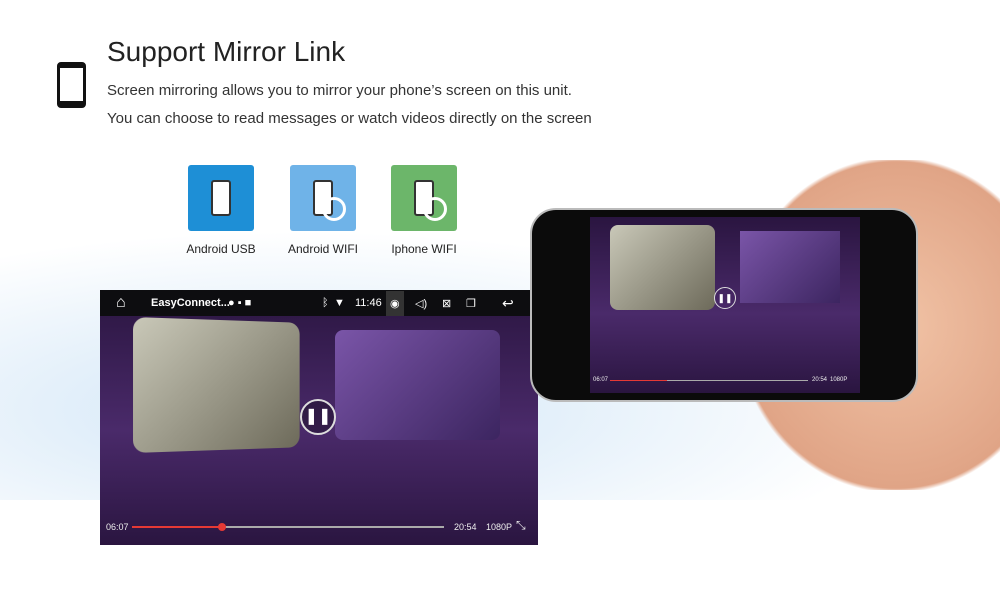 The height and width of the screenshot is (600, 1000). Describe the element at coordinates (446, 303) in the screenshot. I see `close-icon: ⊠` at that location.